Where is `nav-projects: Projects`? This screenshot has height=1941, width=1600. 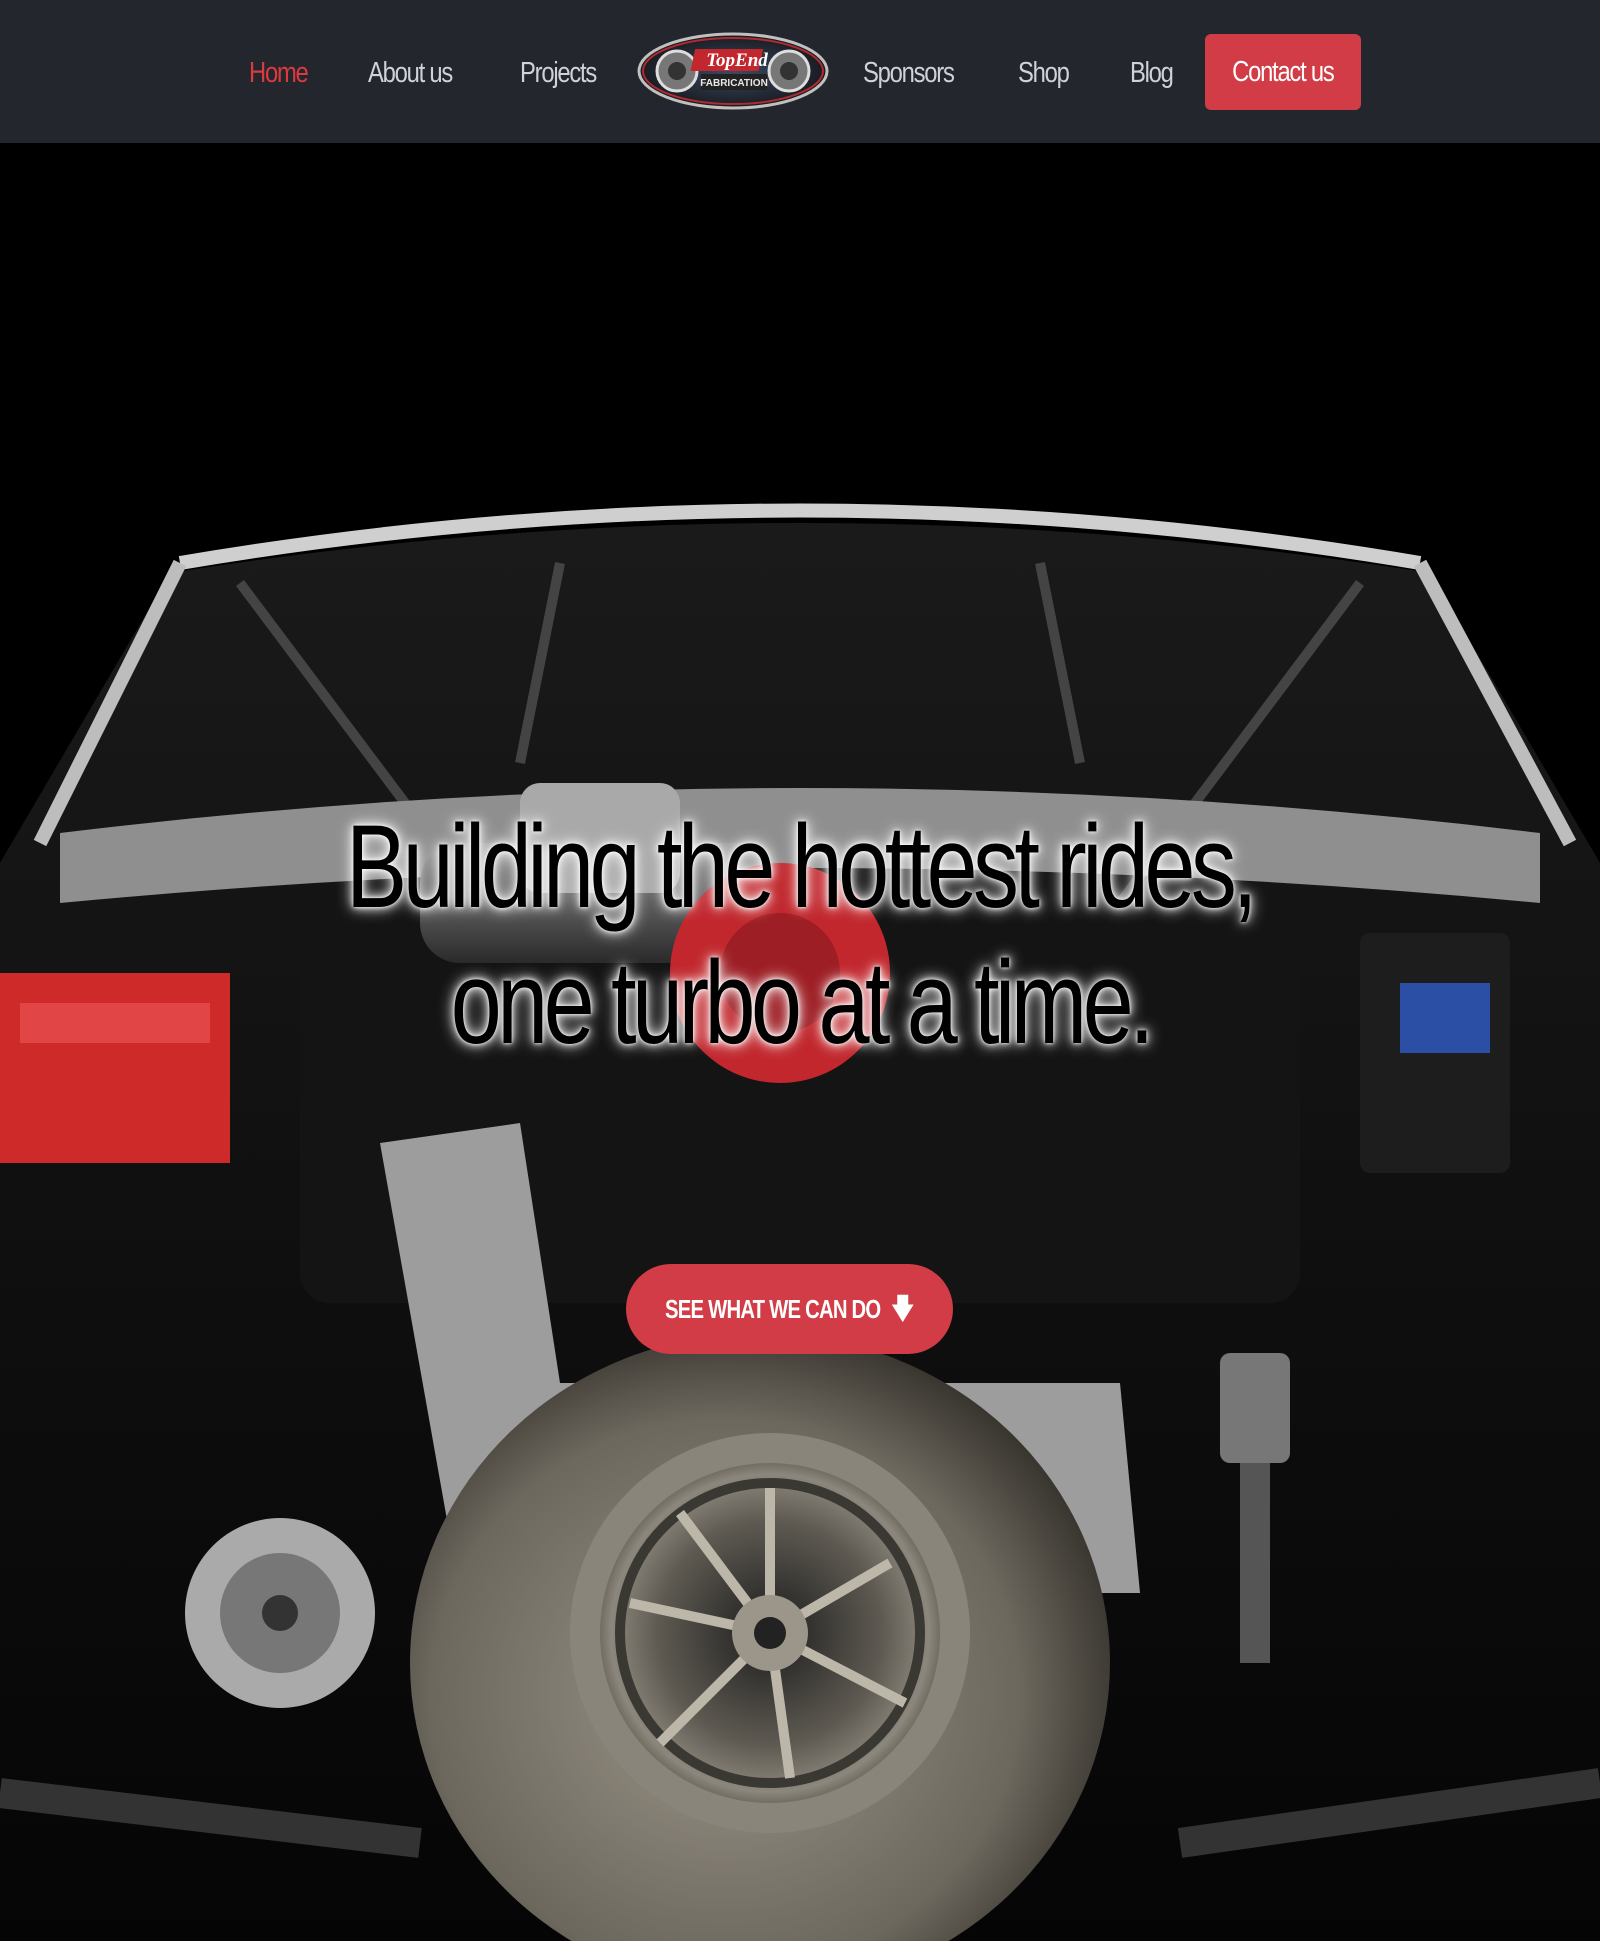 nav-projects: Projects is located at coordinates (558, 73).